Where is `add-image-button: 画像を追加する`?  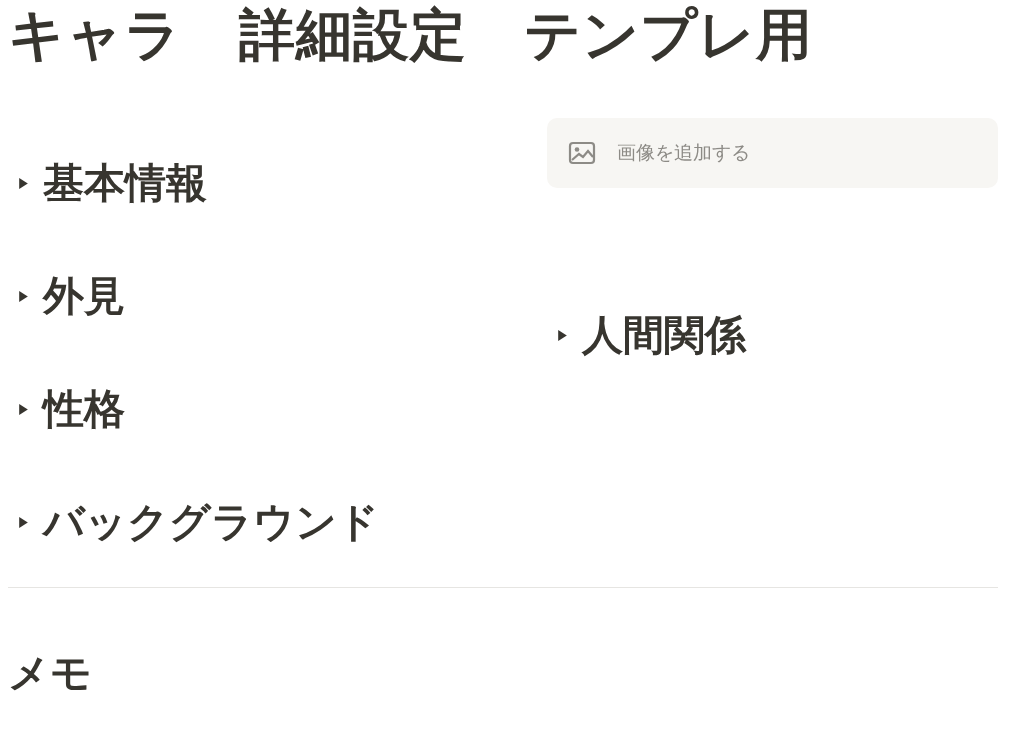 add-image-button: 画像を追加する is located at coordinates (772, 153).